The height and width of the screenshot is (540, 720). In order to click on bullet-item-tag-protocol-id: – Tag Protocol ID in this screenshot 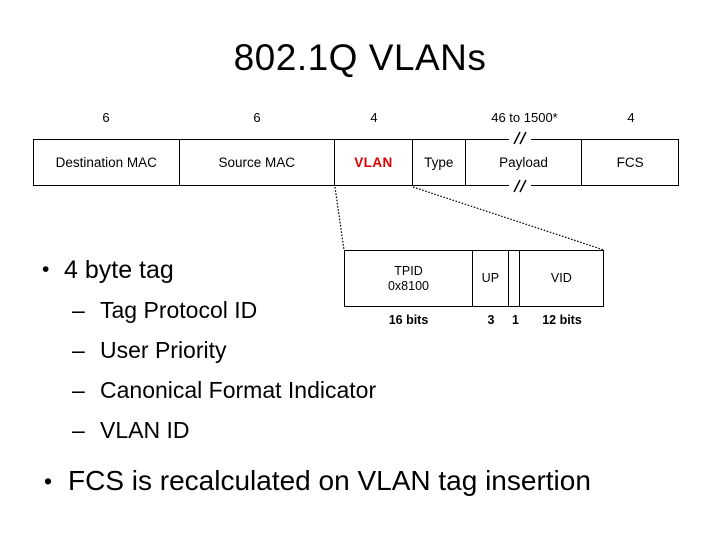, I will do `click(241, 310)`.